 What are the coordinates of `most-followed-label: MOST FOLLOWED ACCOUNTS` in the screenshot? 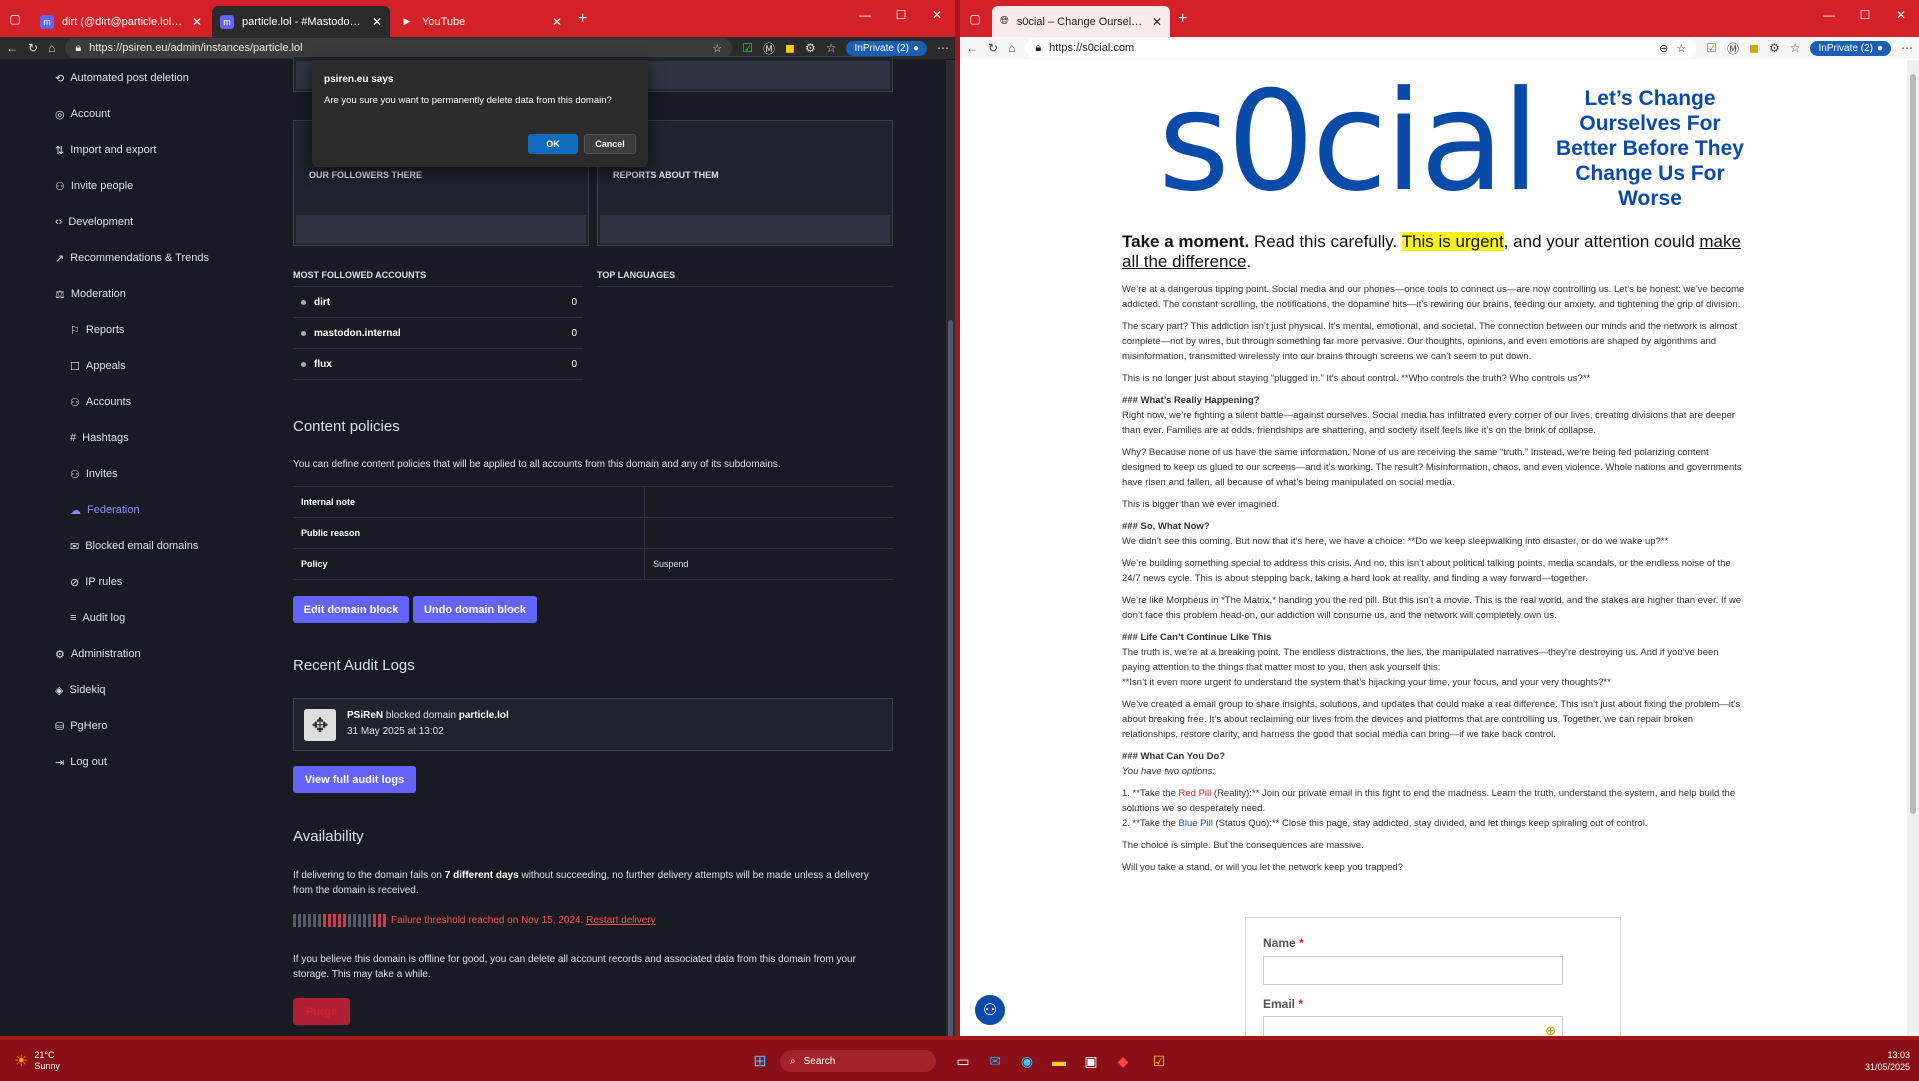 It's located at (360, 275).